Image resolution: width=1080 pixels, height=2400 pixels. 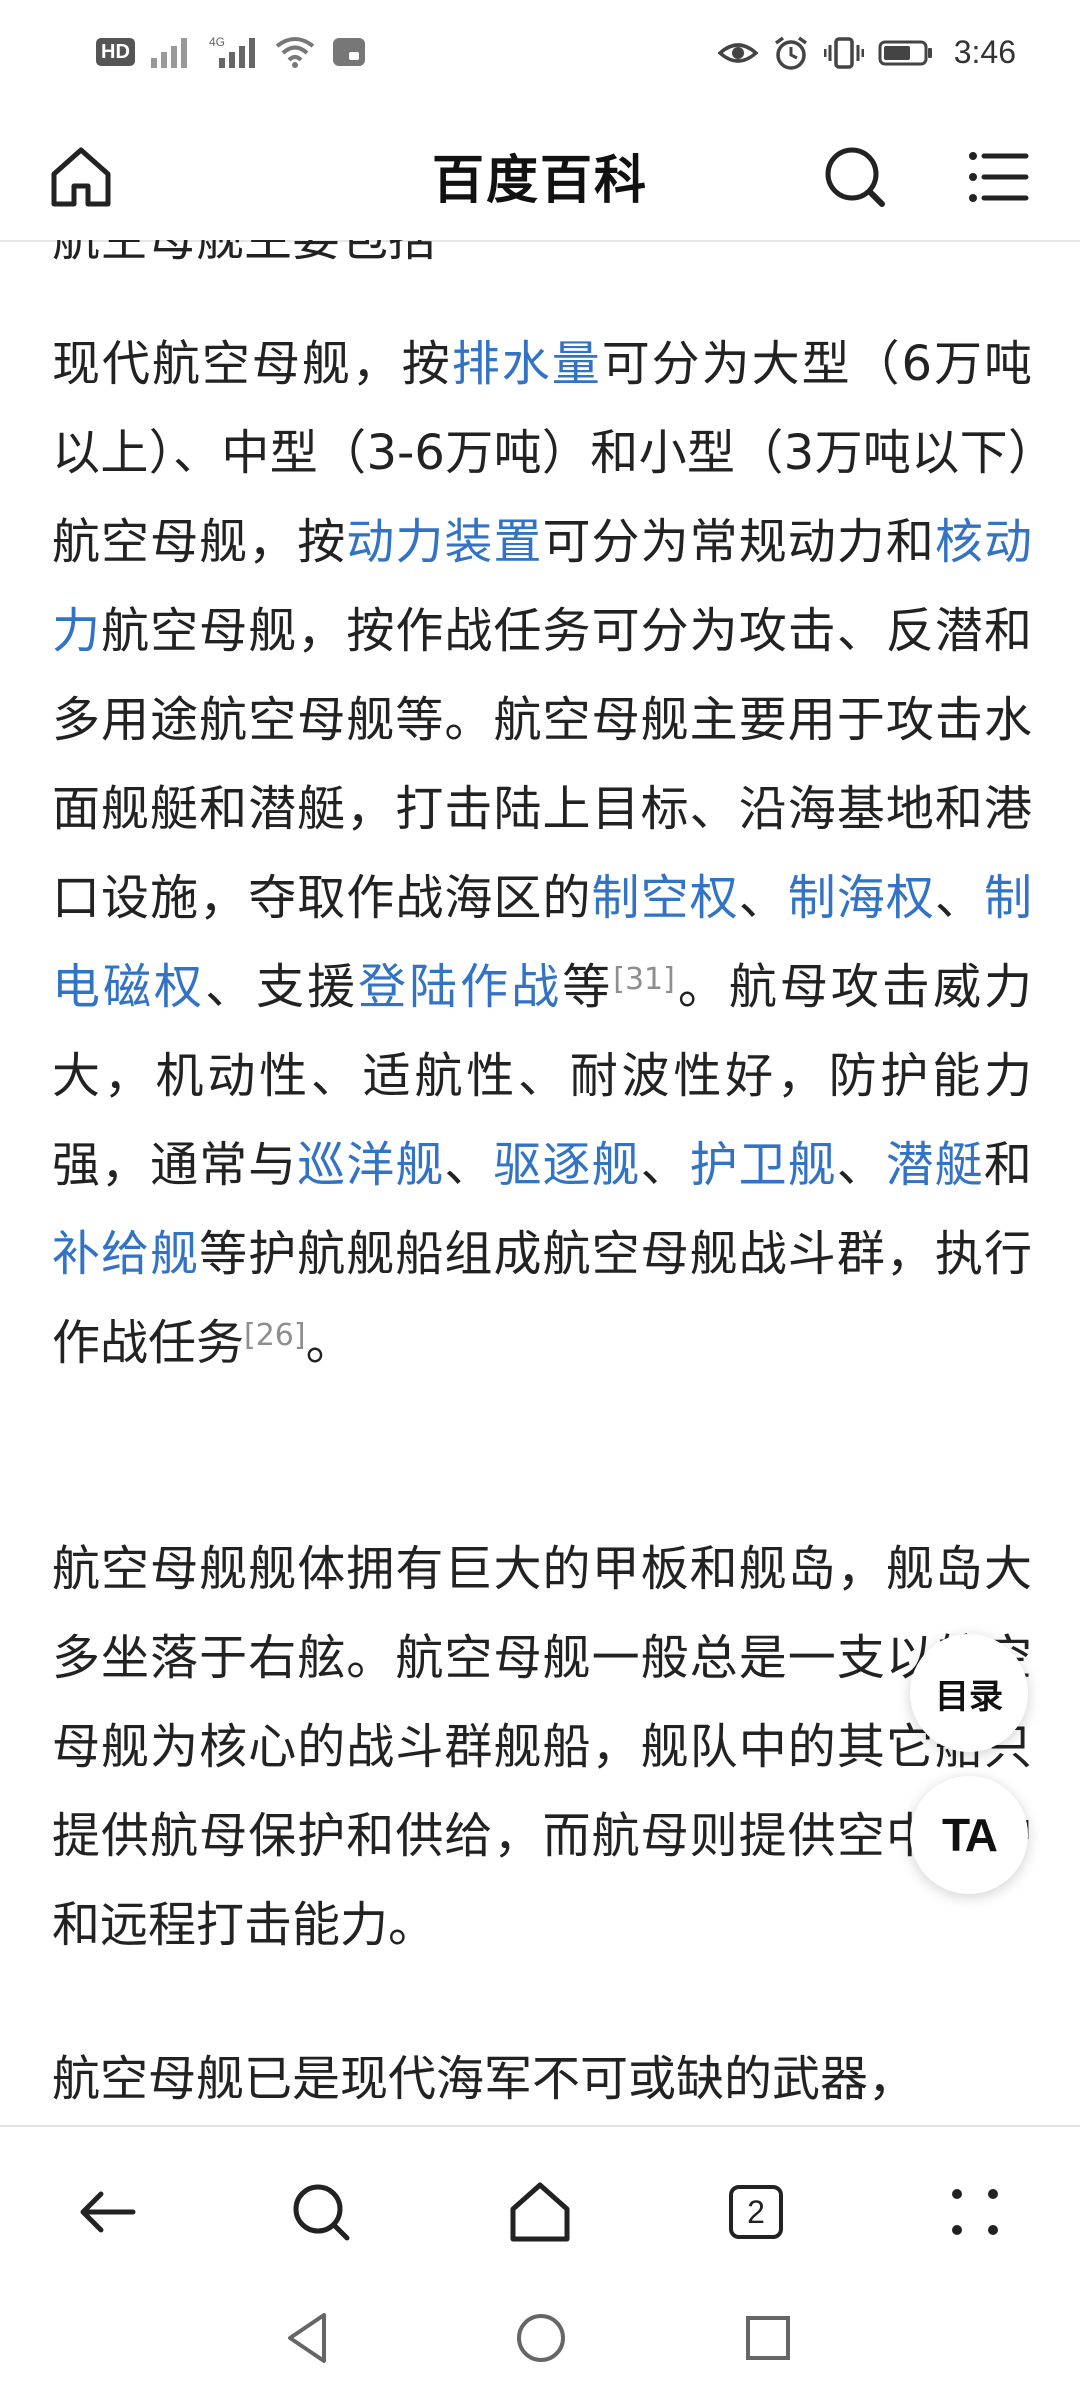 I want to click on menu-icon, so click(x=999, y=177).